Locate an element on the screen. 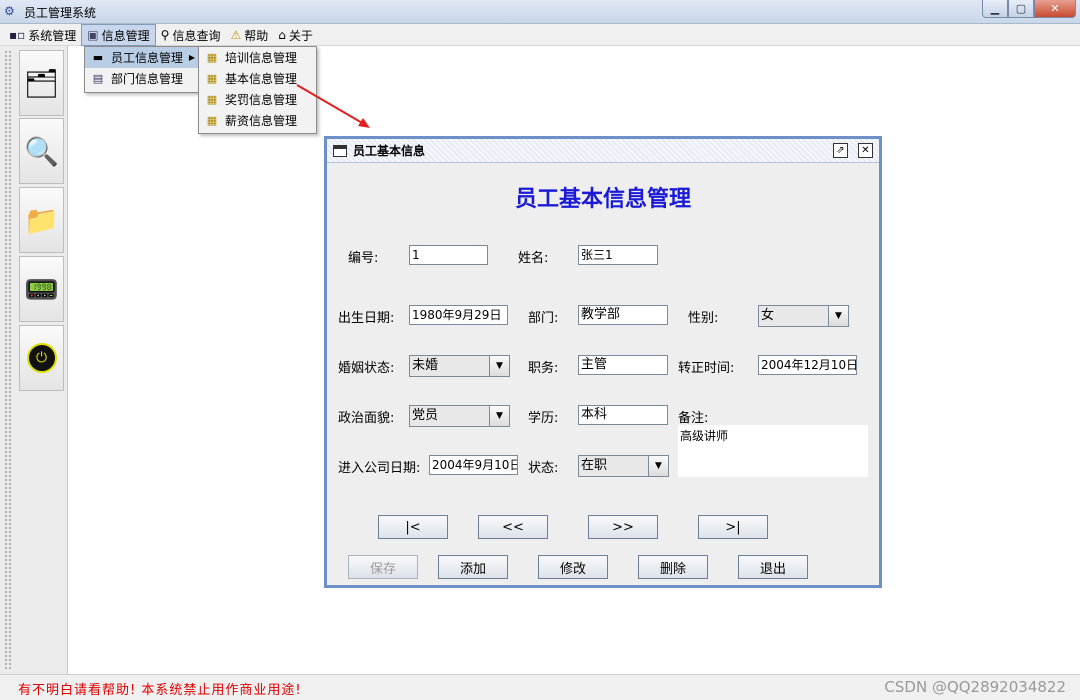 Image resolution: width=1080 pixels, height=700 pixels. menu-item-label: 员工信息管理 is located at coordinates (147, 58).